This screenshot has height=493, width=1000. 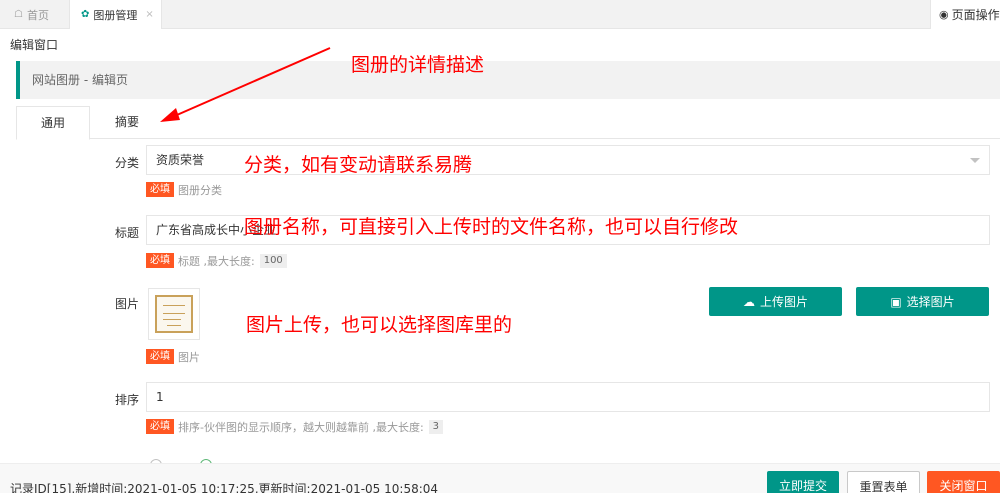 What do you see at coordinates (80, 80) in the screenshot?
I see `breadcrumb: 网站图册 - 编辑页` at bounding box center [80, 80].